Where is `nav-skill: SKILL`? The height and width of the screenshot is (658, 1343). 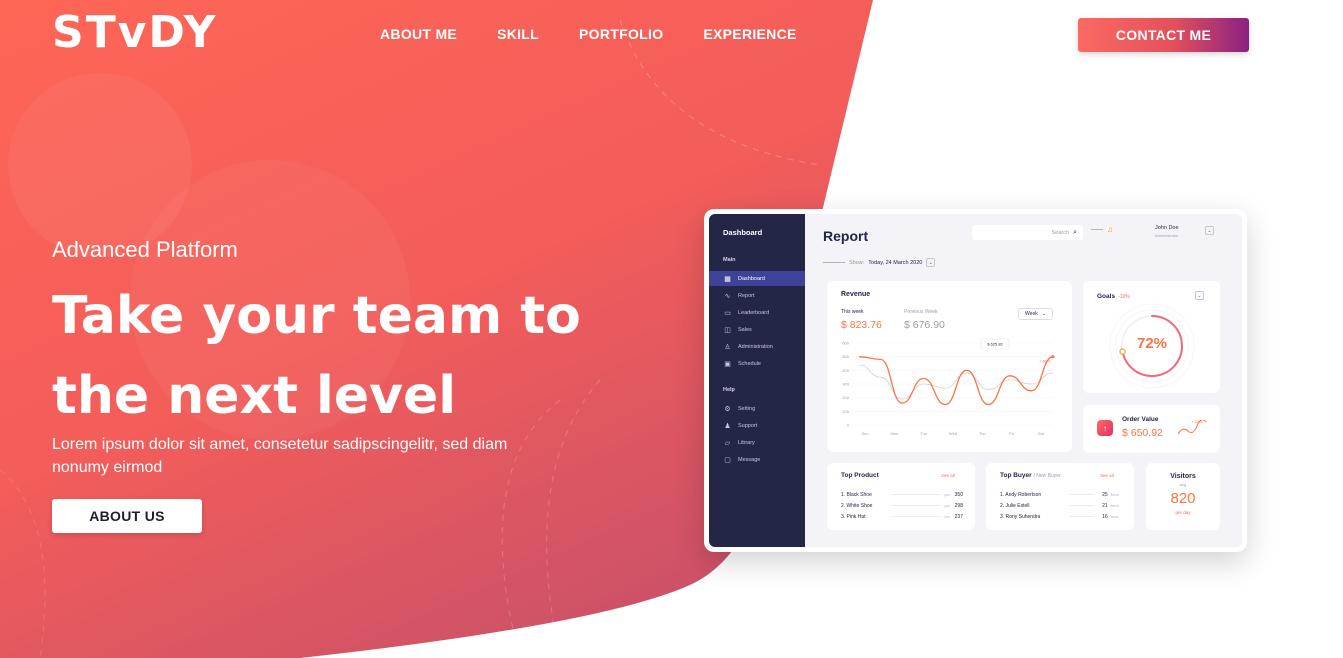 nav-skill: SKILL is located at coordinates (518, 34).